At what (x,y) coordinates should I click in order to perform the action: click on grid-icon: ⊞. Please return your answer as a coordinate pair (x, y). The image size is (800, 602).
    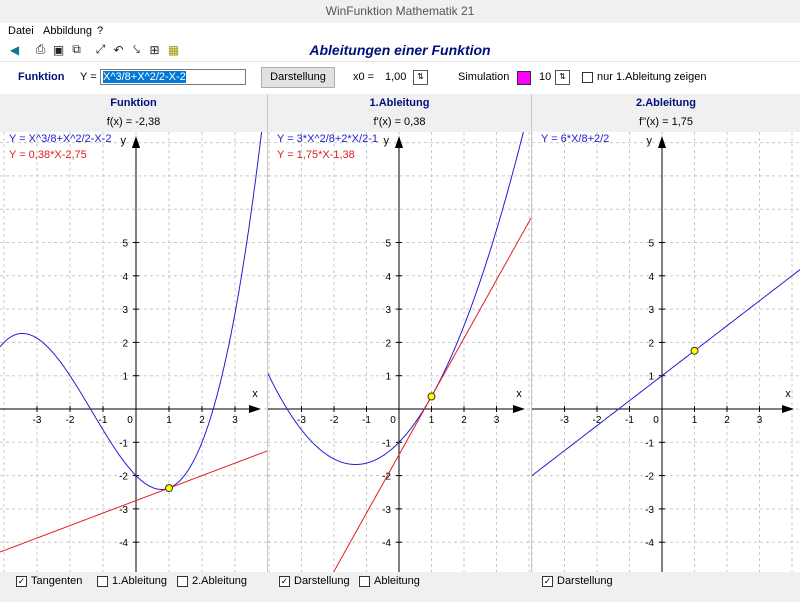
    Looking at the image, I should click on (154, 49).